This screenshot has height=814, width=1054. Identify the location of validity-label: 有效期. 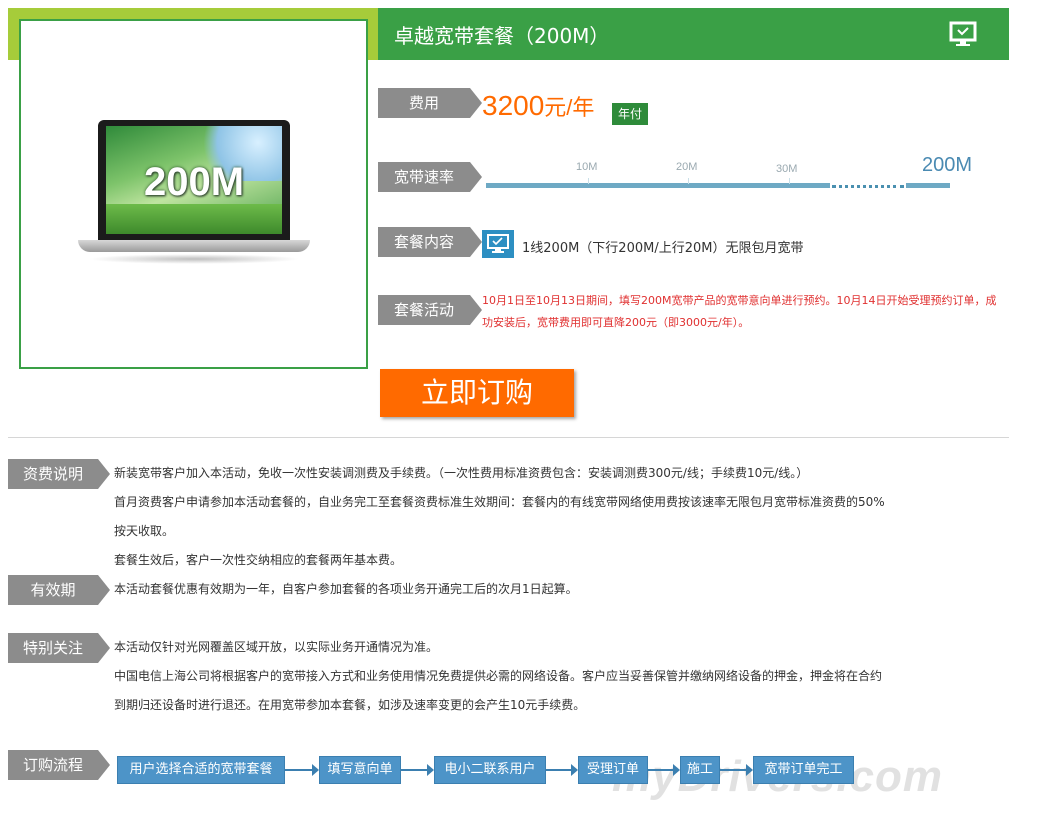
(59, 590).